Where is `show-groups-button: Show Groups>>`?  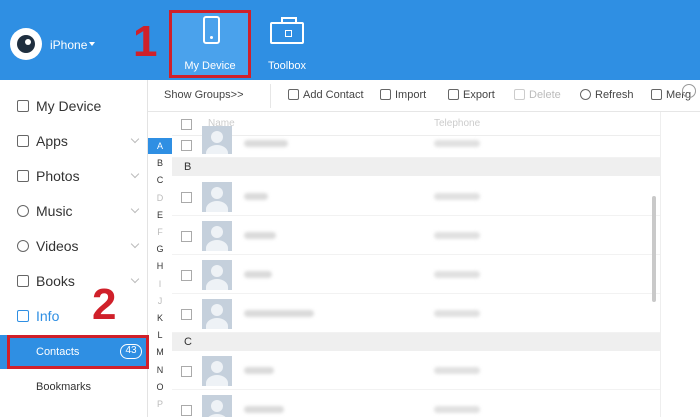 show-groups-button: Show Groups>> is located at coordinates (204, 95).